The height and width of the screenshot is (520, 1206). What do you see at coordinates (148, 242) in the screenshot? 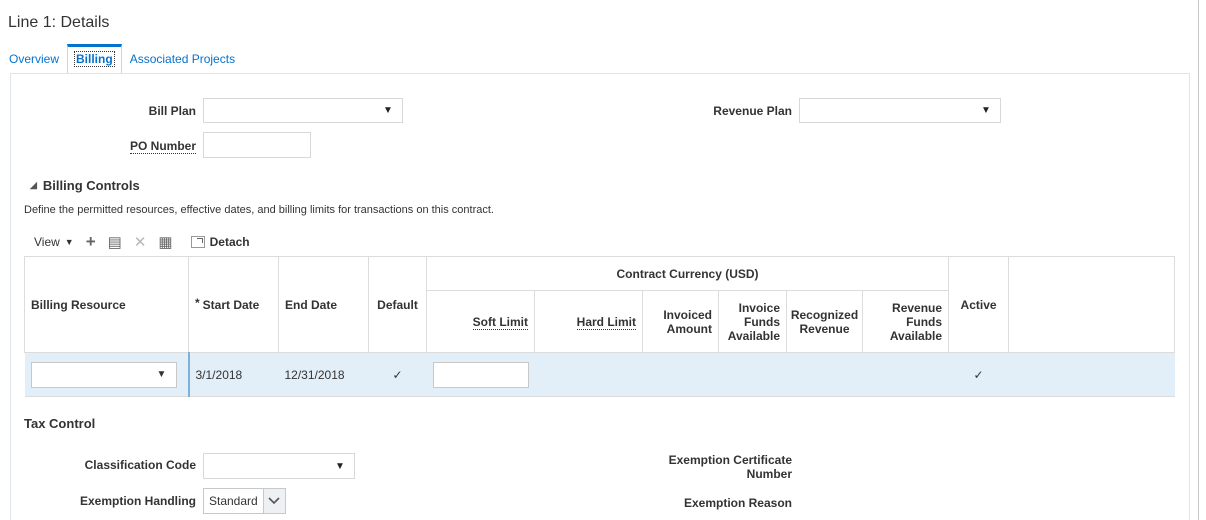
I see `table-toolbar: View ▼ + ▤ ✕ ▦ Detach` at bounding box center [148, 242].